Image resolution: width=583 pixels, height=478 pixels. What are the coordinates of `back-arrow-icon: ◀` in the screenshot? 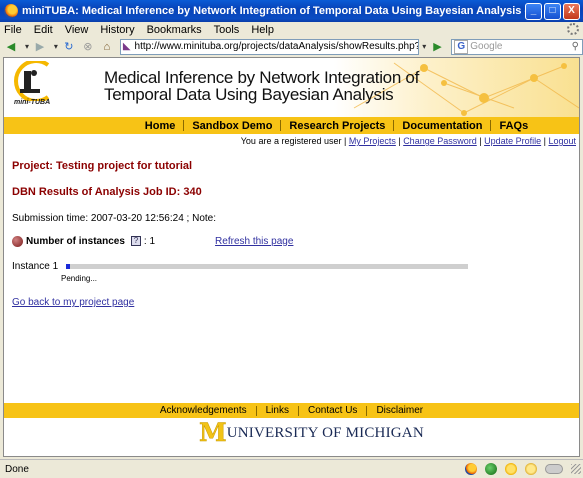 It's located at (11, 47).